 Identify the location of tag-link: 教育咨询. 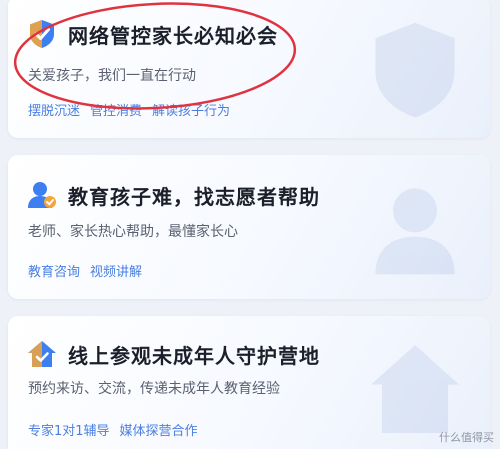
(54, 270).